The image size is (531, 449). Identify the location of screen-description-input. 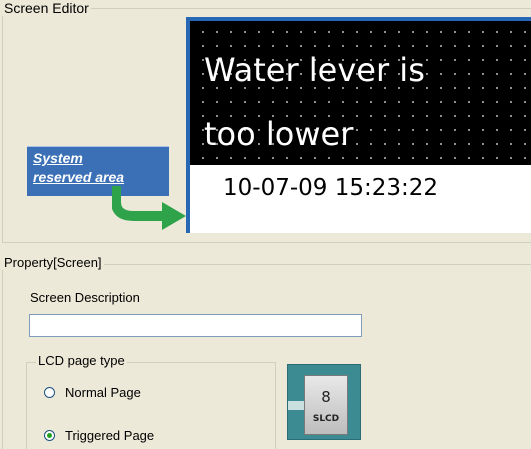
(195, 325).